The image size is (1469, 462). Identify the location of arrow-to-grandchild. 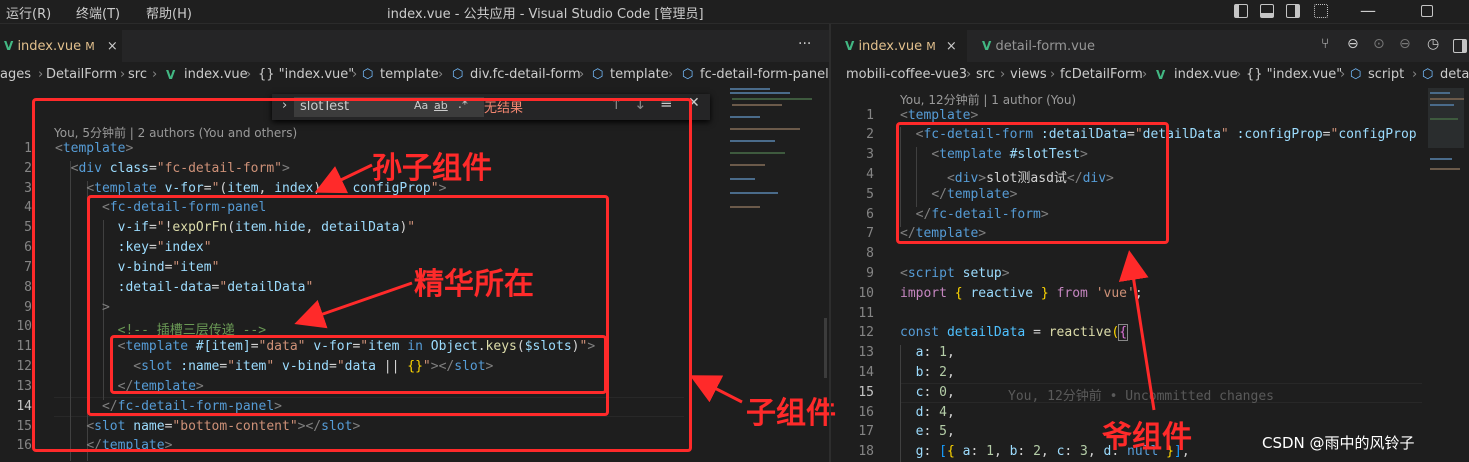
(343, 178).